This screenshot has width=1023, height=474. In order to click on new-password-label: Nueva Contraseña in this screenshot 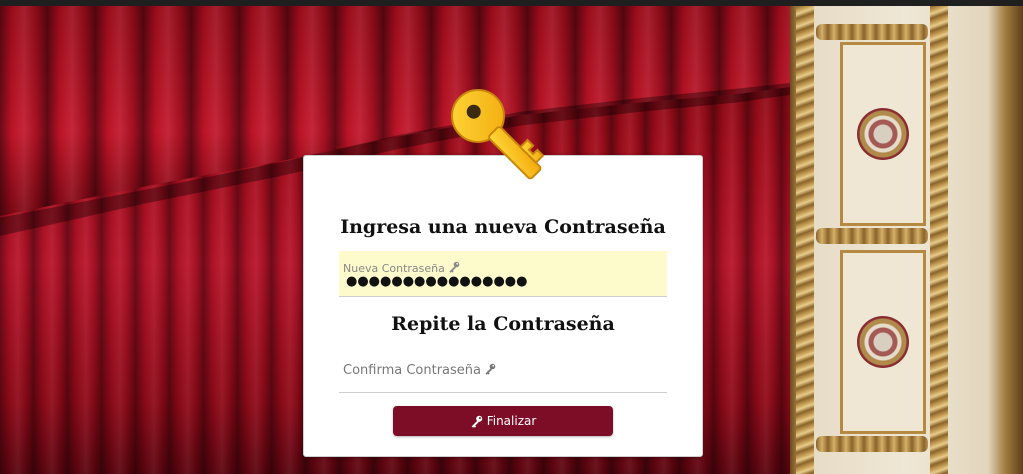, I will do `click(401, 268)`.